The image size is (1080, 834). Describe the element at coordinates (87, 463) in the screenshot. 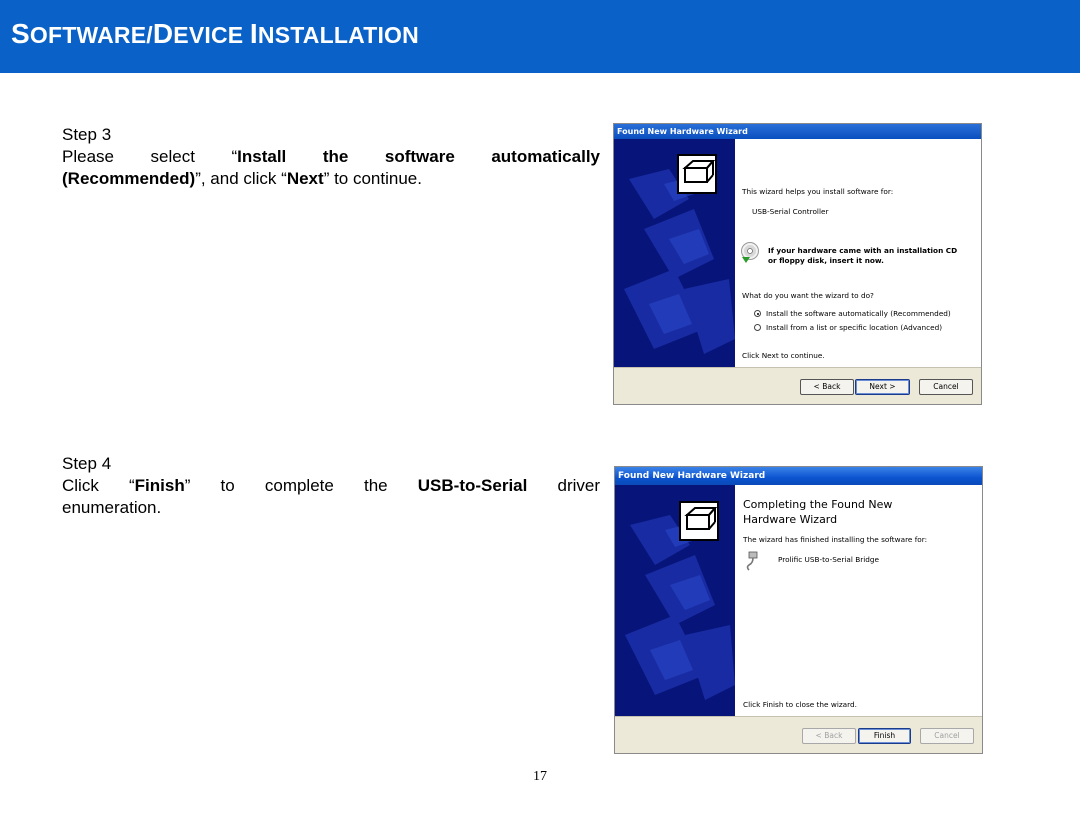

I see `step-4-label: Step 4` at that location.